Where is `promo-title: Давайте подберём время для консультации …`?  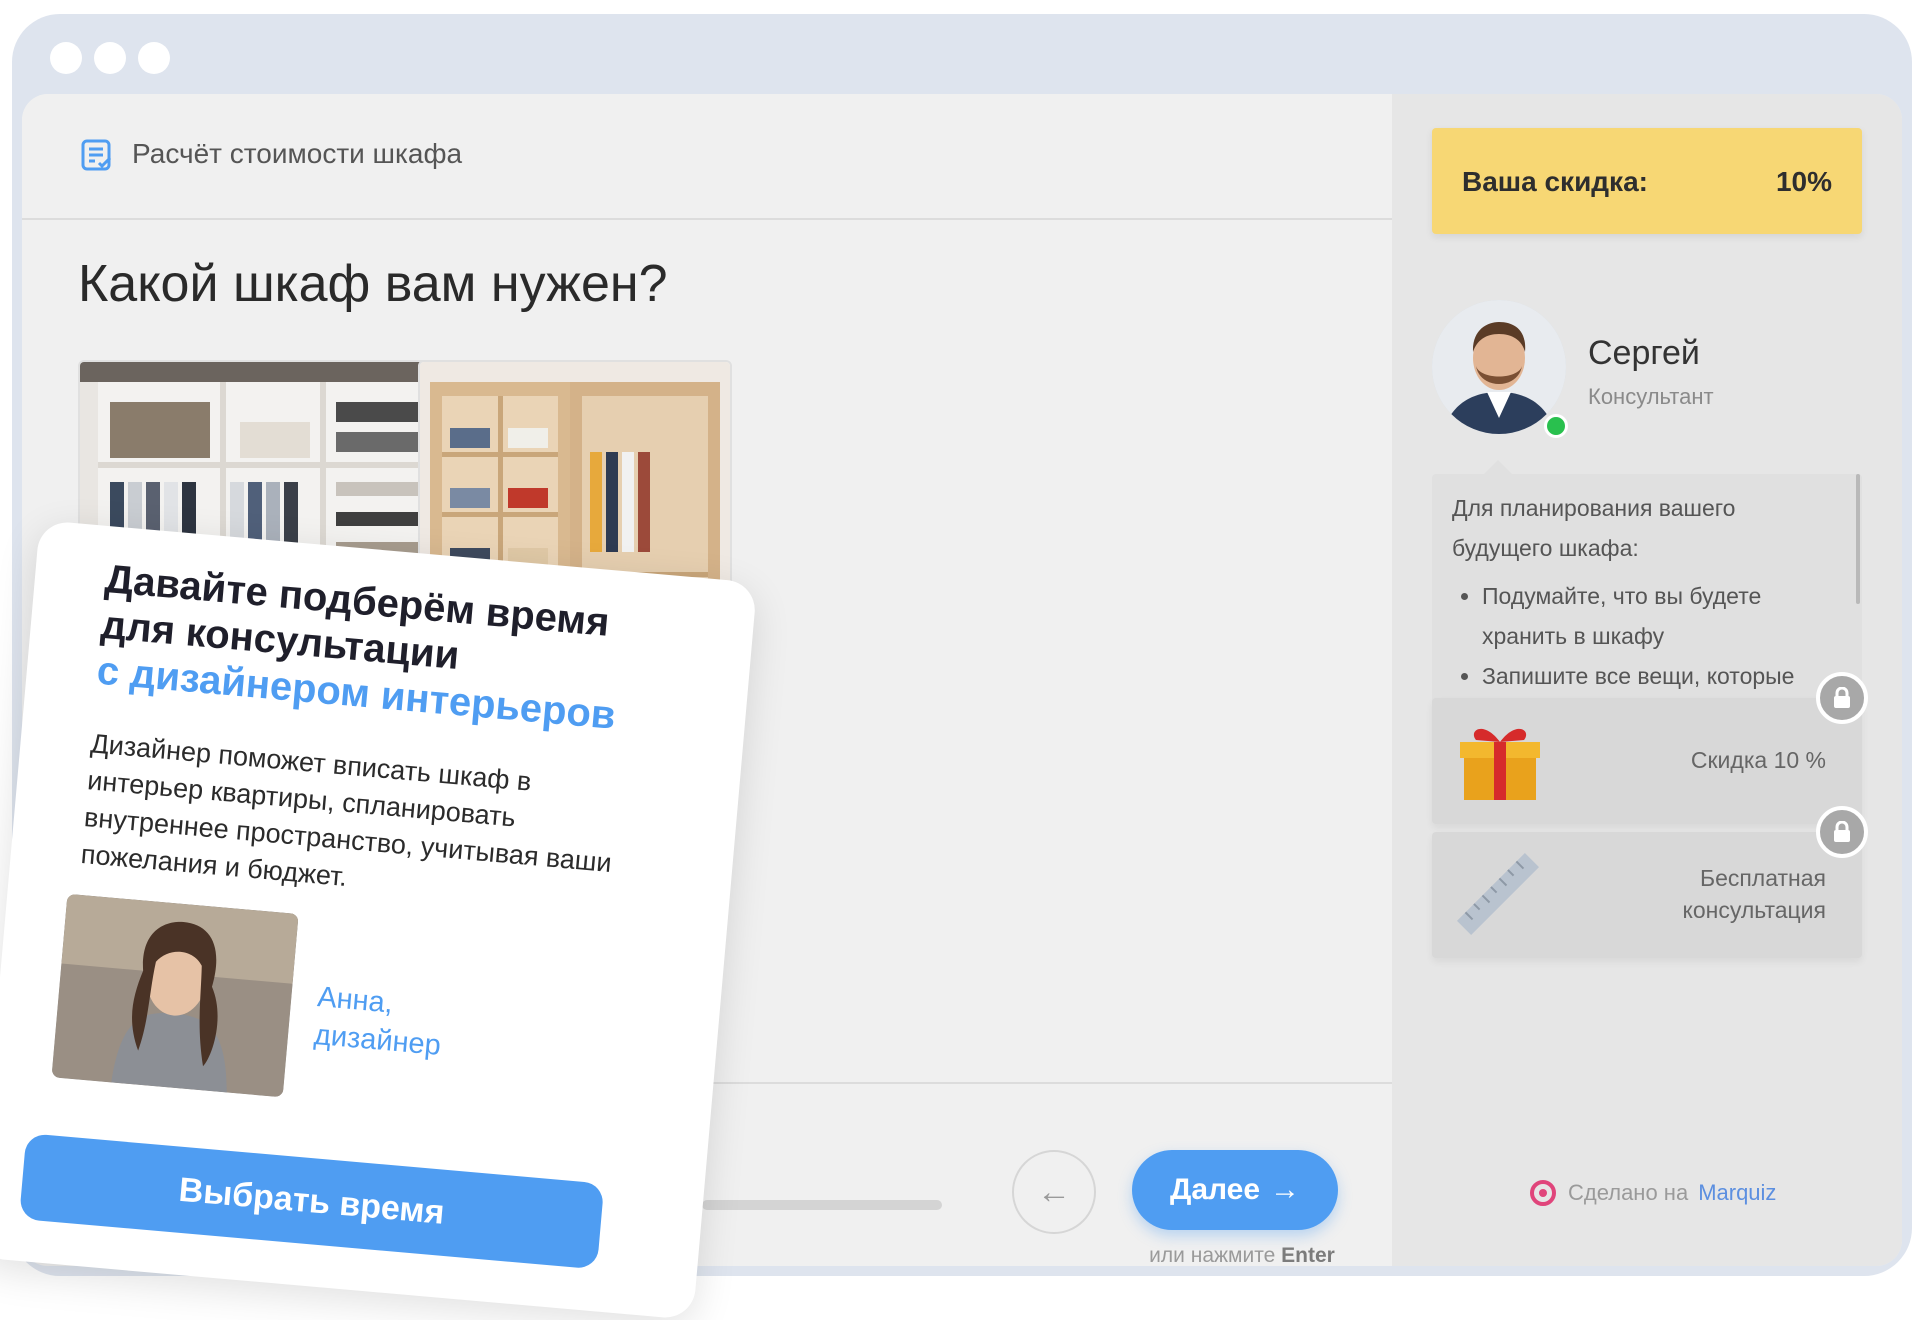 promo-title: Давайте подберём время для консультации … is located at coordinates (400, 651).